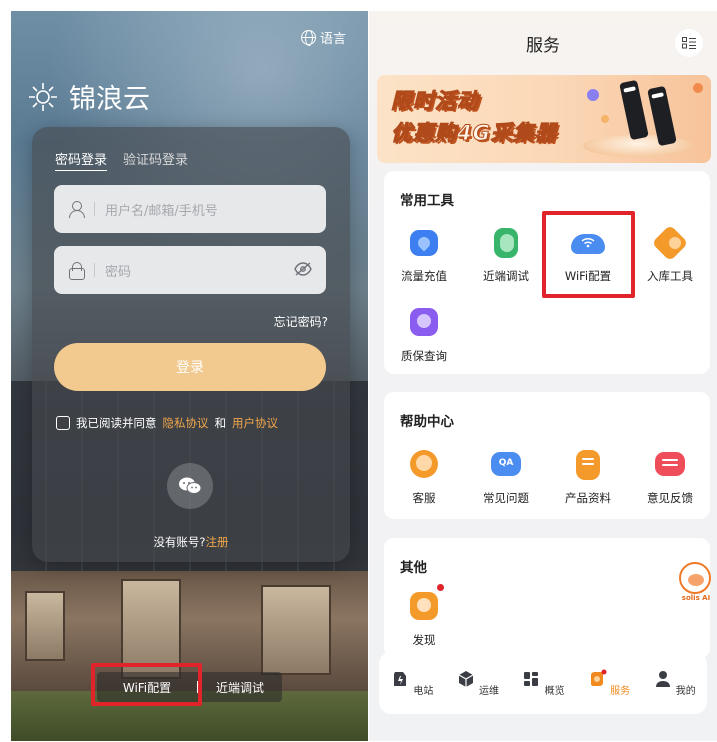  What do you see at coordinates (308, 38) in the screenshot?
I see `globe-icon` at bounding box center [308, 38].